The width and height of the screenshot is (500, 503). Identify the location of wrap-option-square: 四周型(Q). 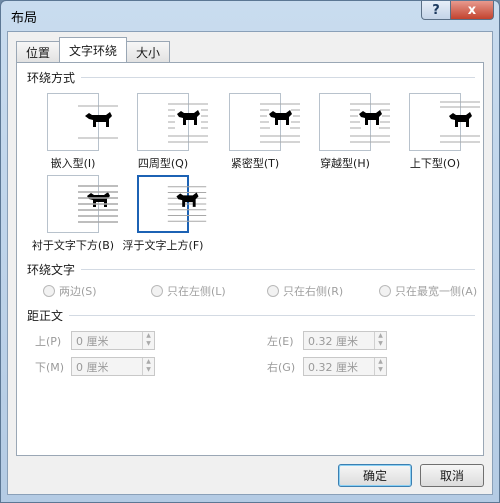
(163, 132).